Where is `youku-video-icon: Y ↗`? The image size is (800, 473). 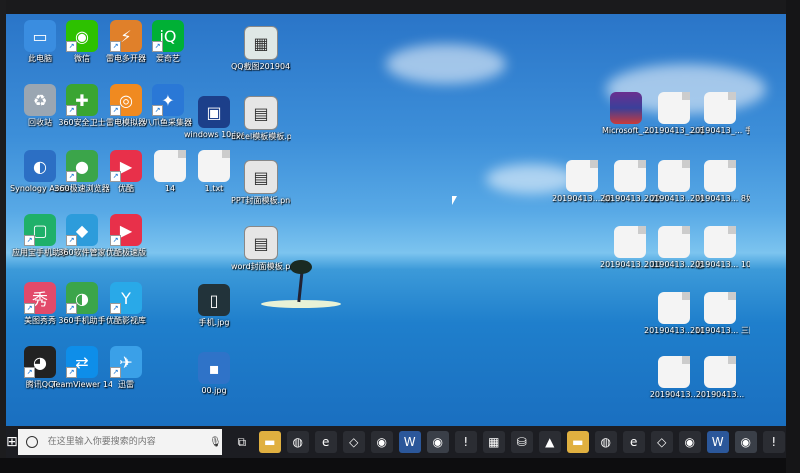
youku-video-icon: Y ↗ is located at coordinates (126, 298).